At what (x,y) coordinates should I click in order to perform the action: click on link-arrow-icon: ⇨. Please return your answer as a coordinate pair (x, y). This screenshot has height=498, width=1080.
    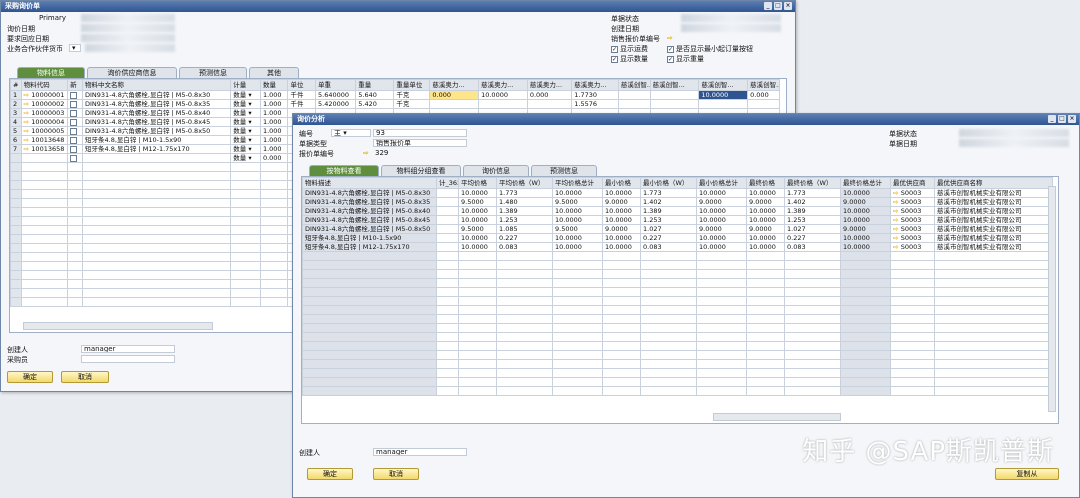
    Looking at the image, I should click on (897, 211).